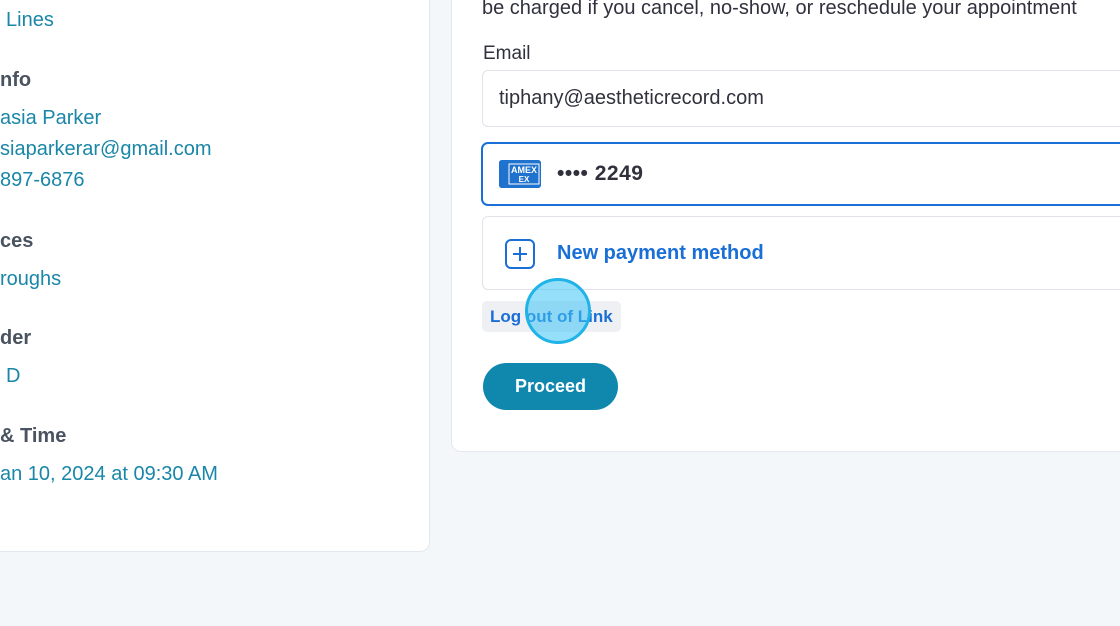 The image size is (1120, 626). I want to click on new-payment-method-button: New payment method, so click(801, 253).